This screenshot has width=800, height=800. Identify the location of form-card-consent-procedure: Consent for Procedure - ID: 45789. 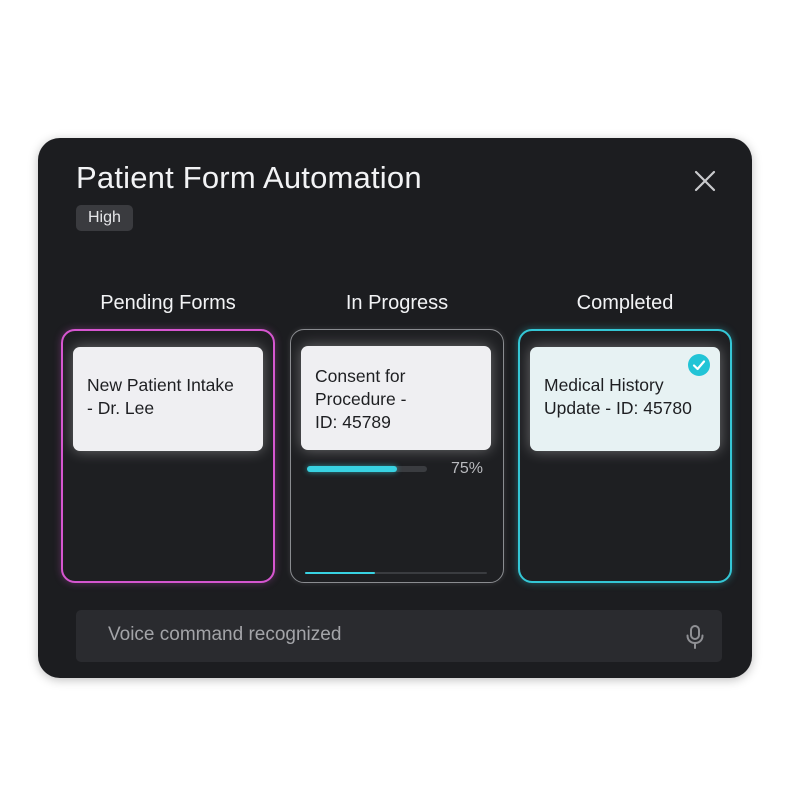
(396, 398).